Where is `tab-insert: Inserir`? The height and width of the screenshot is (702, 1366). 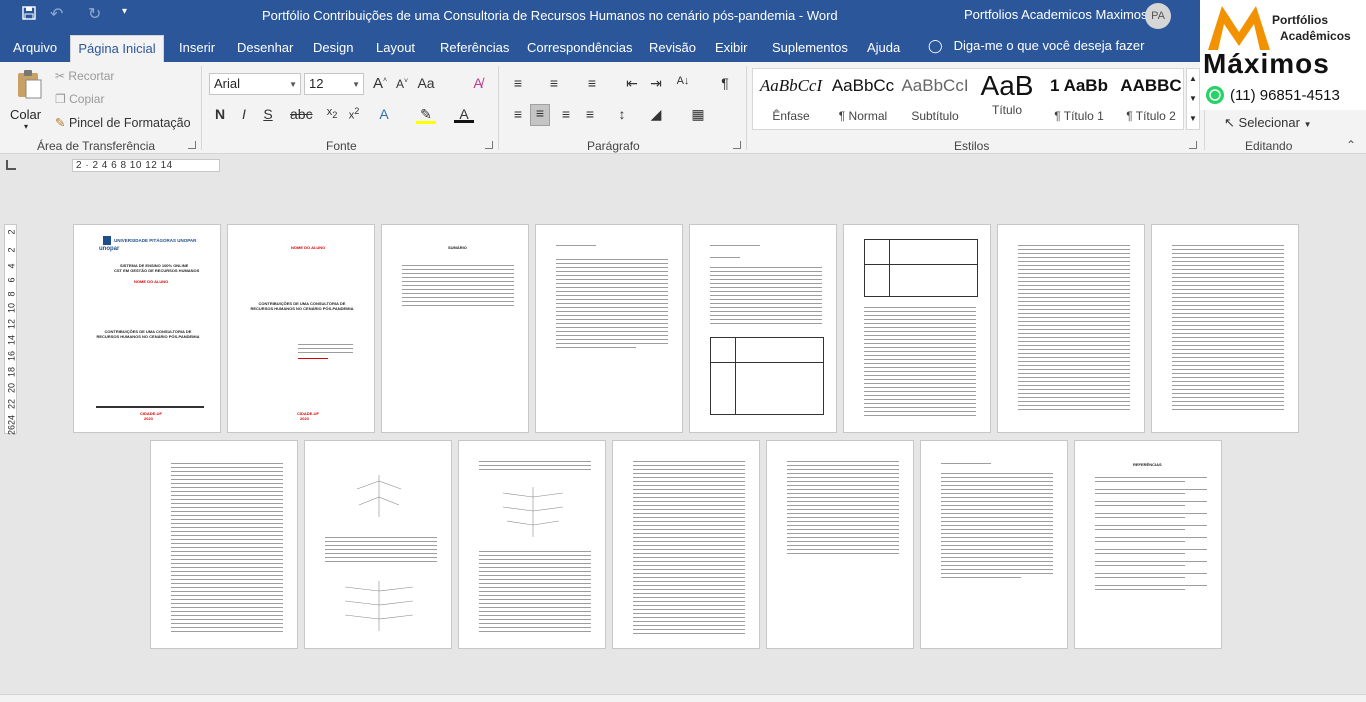
tab-insert: Inserir is located at coordinates (197, 47).